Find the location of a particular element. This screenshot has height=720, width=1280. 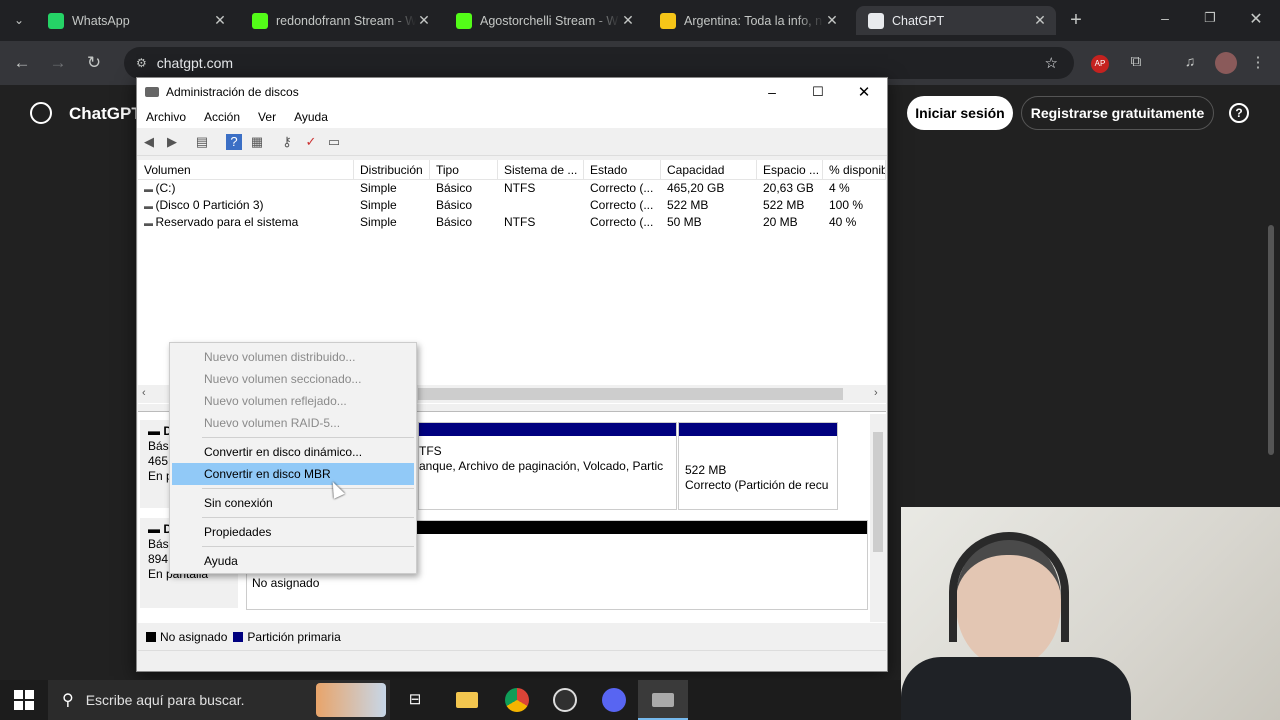

taskbar-search-box: ⚲ Escribe aquí para buscar. is located at coordinates (219, 700).